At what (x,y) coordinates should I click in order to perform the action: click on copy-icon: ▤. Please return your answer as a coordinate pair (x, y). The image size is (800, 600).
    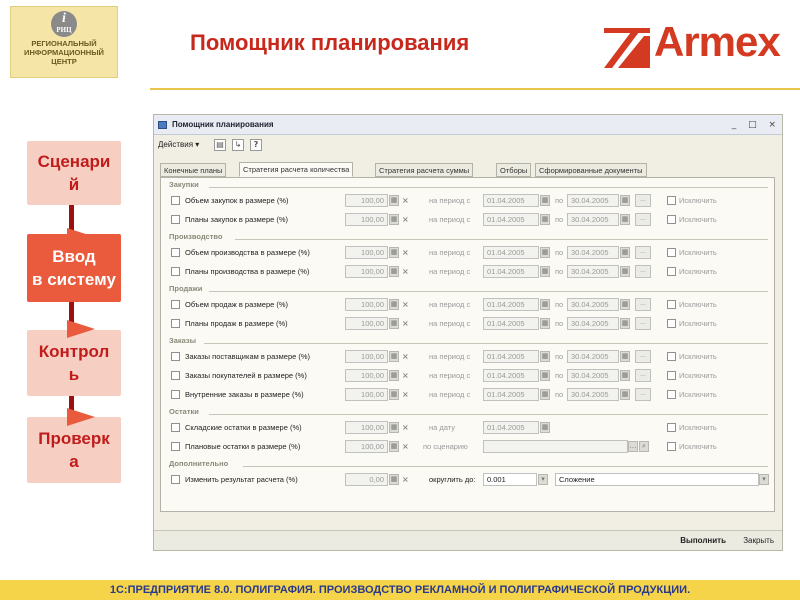
    Looking at the image, I should click on (220, 145).